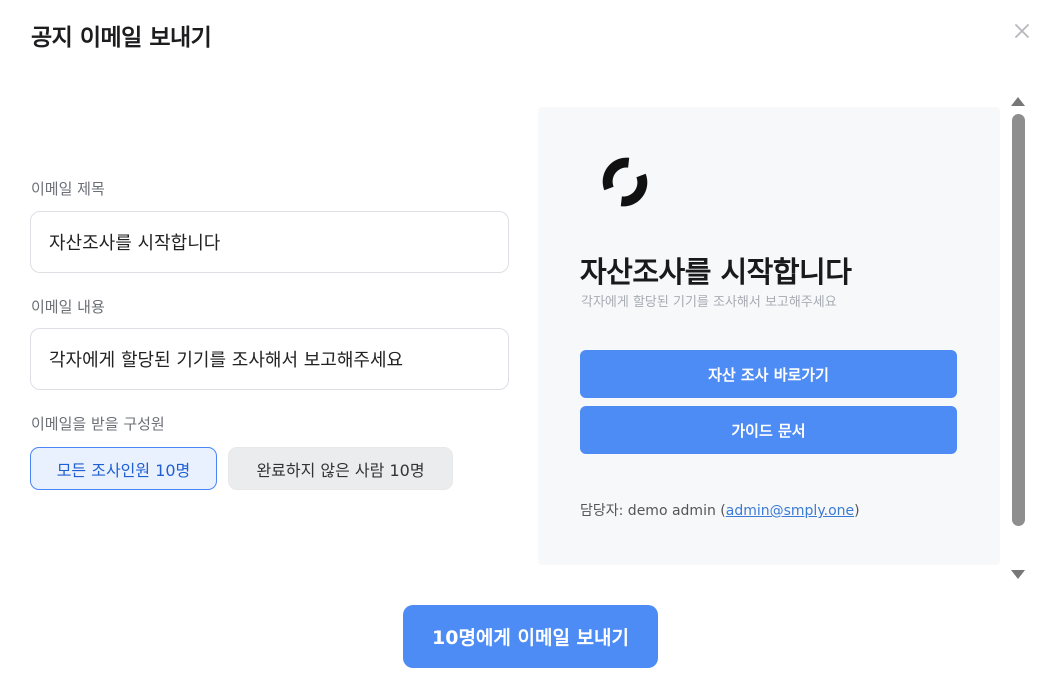  Describe the element at coordinates (135, 243) in the screenshot. I see `subject-value: 자산조사를 시작합니다` at that location.